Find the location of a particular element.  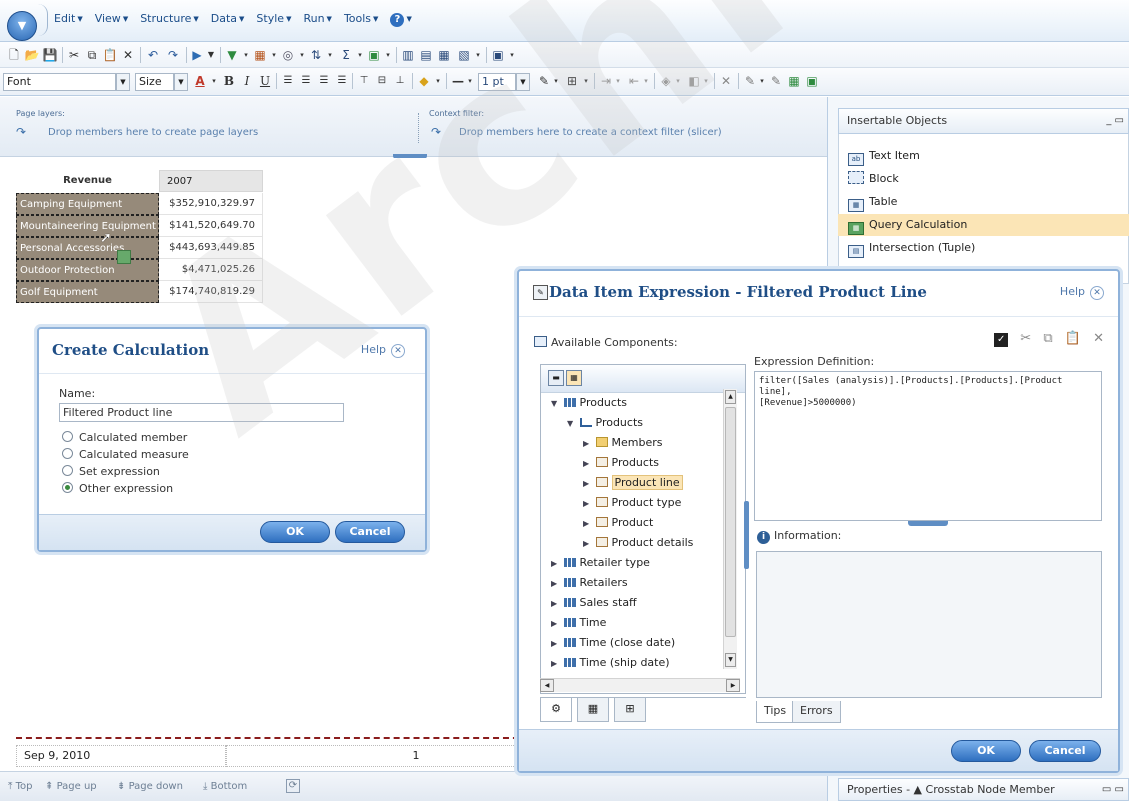

nav-page-down: ⇟ Page down is located at coordinates (150, 786).